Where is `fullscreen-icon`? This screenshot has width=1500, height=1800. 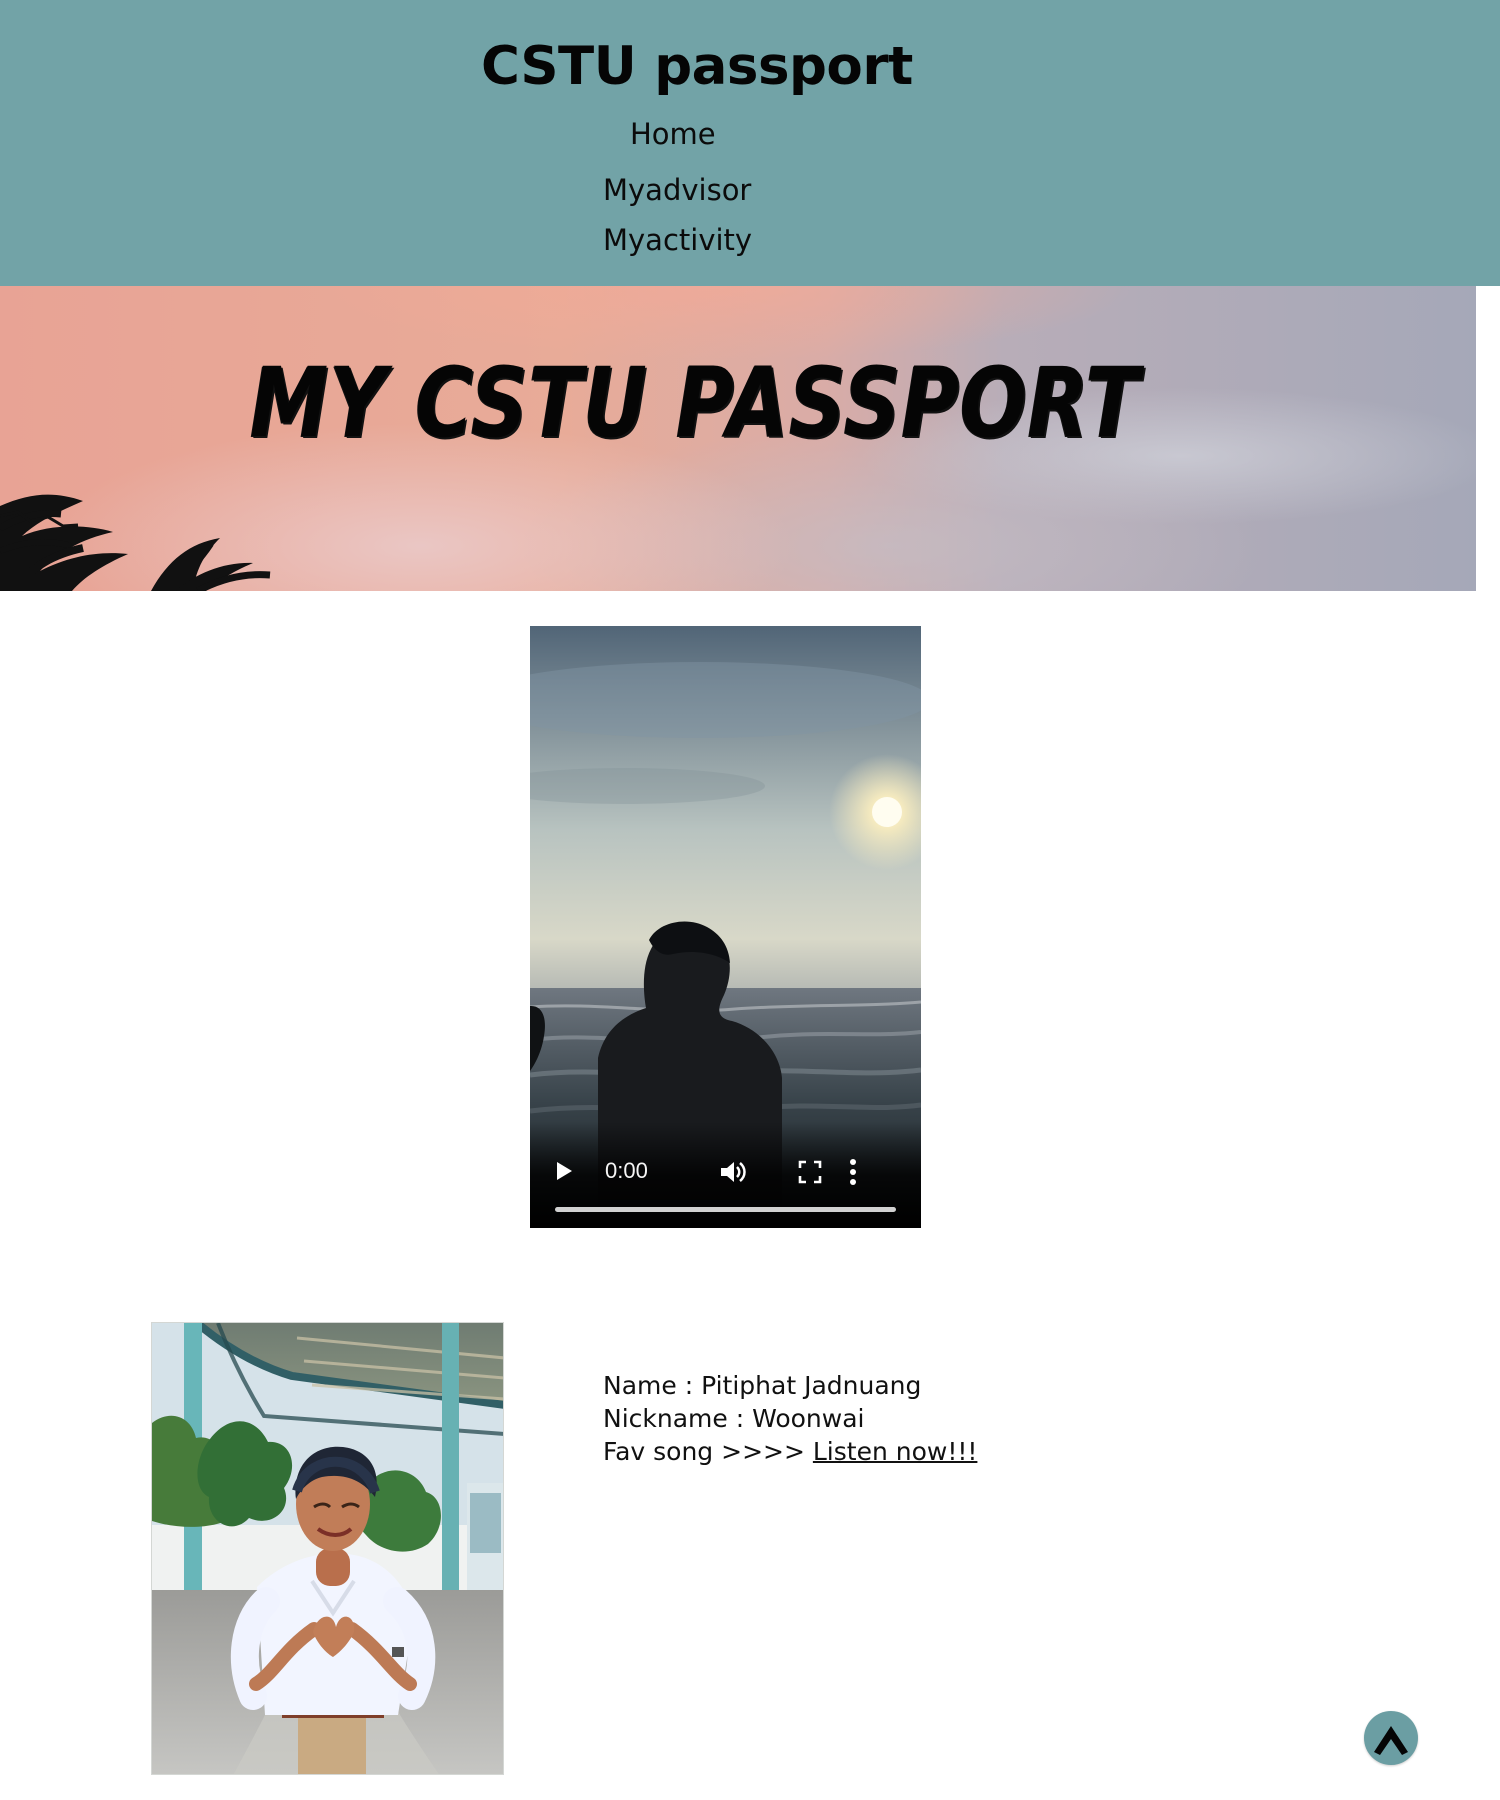
fullscreen-icon is located at coordinates (810, 1172).